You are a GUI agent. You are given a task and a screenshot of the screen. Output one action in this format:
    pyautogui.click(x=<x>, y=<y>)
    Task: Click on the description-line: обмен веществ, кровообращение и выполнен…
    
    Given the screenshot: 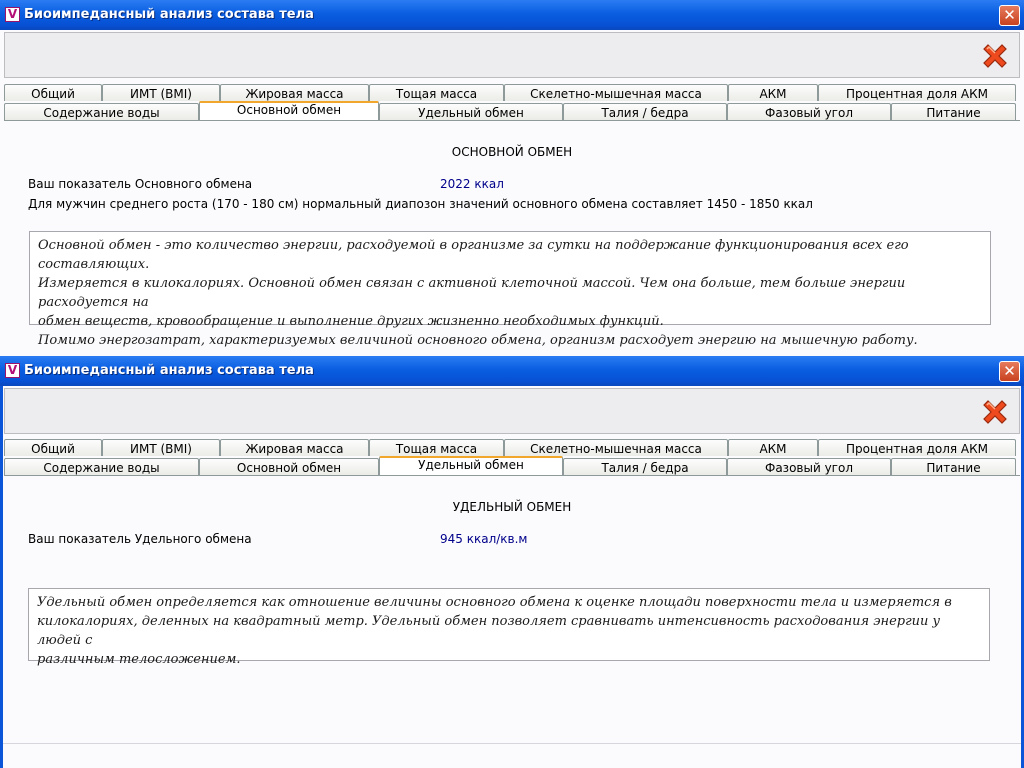 What is the action you would take?
    pyautogui.click(x=351, y=321)
    